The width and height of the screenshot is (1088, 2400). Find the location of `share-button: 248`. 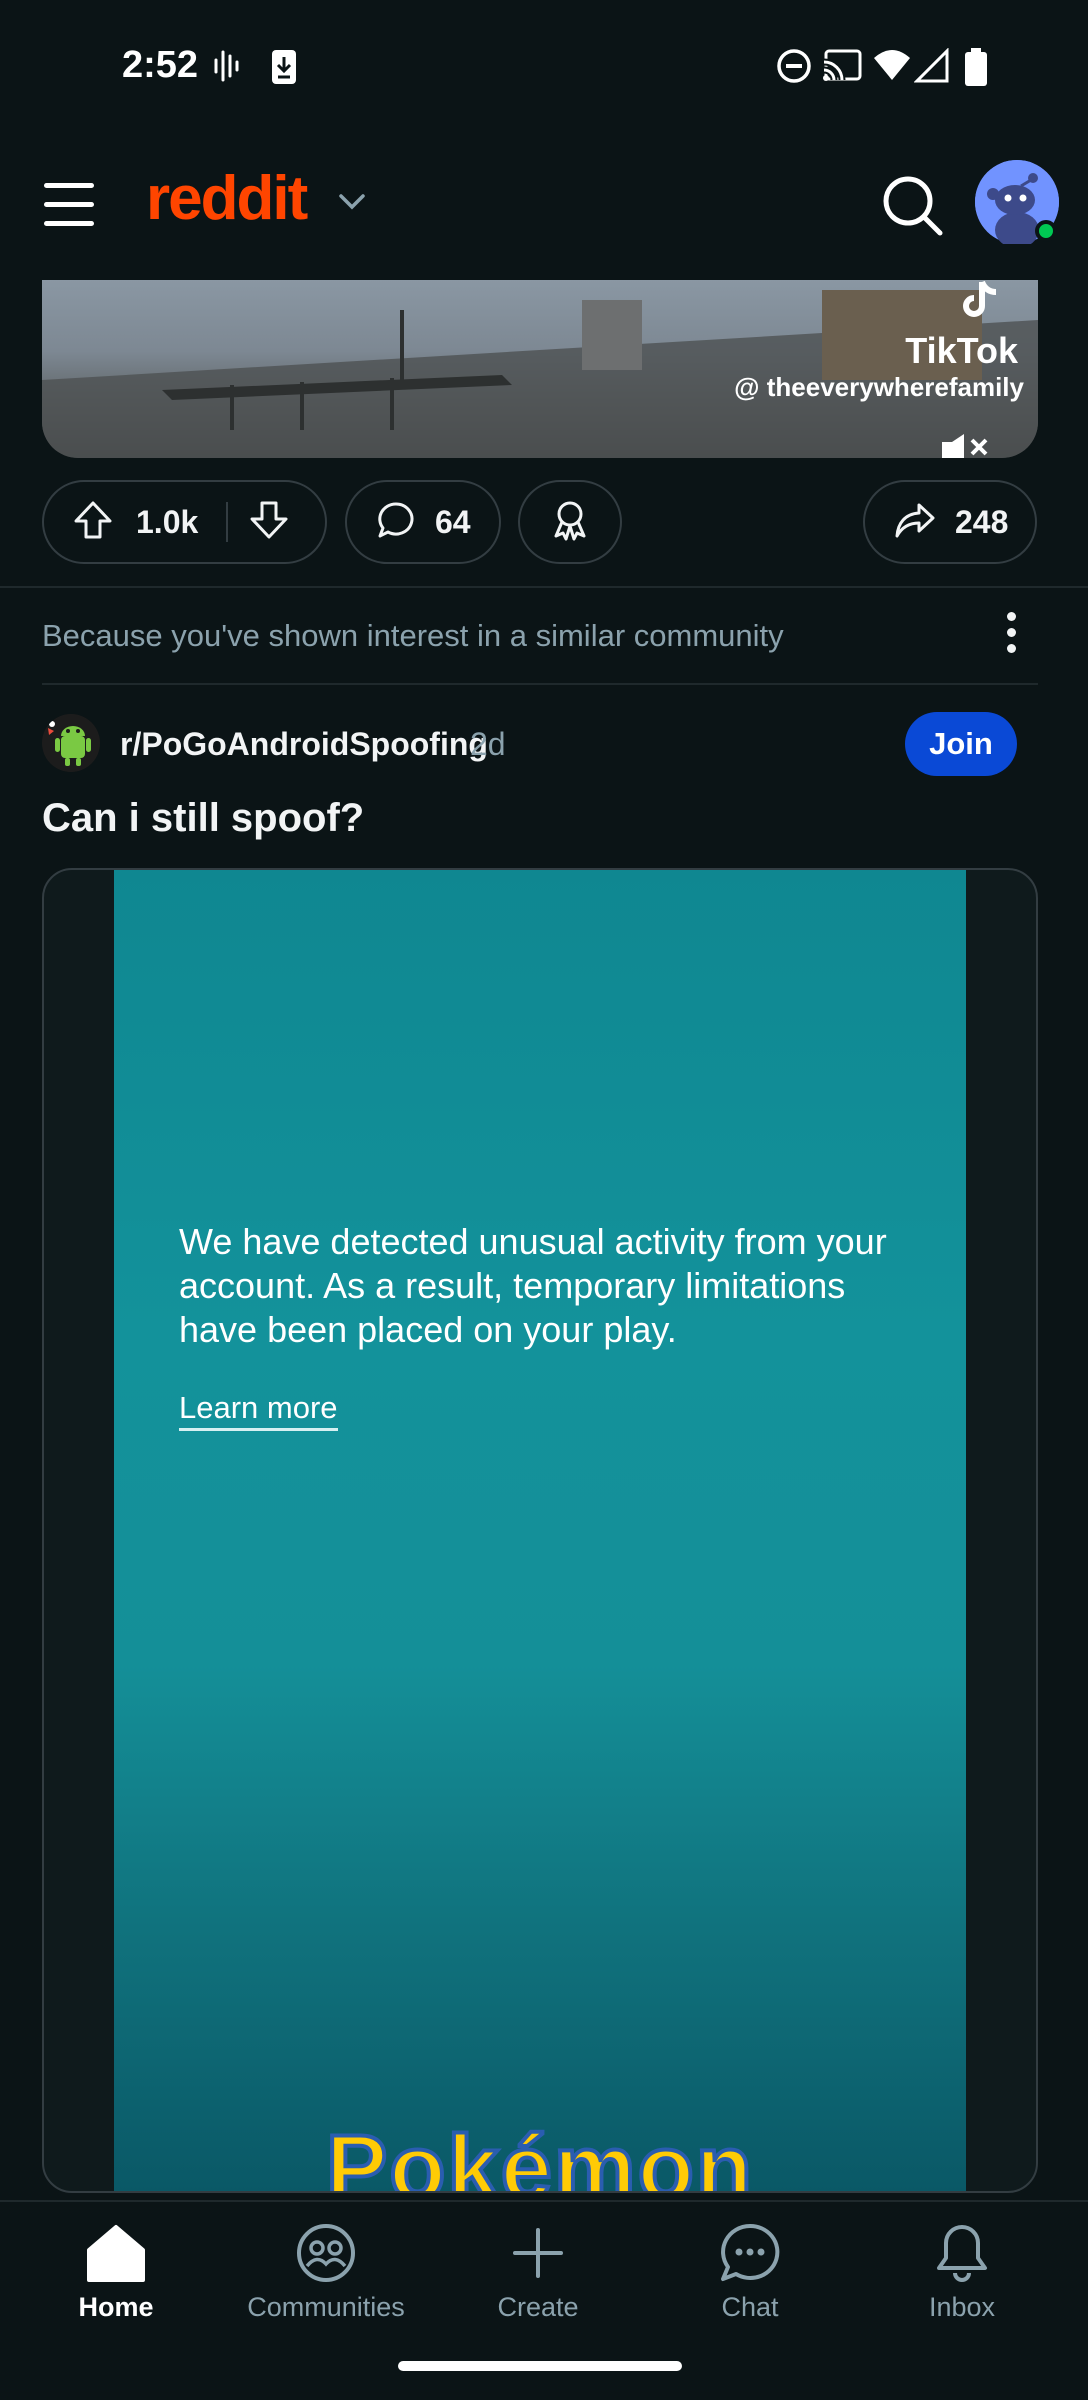

share-button: 248 is located at coordinates (950, 522).